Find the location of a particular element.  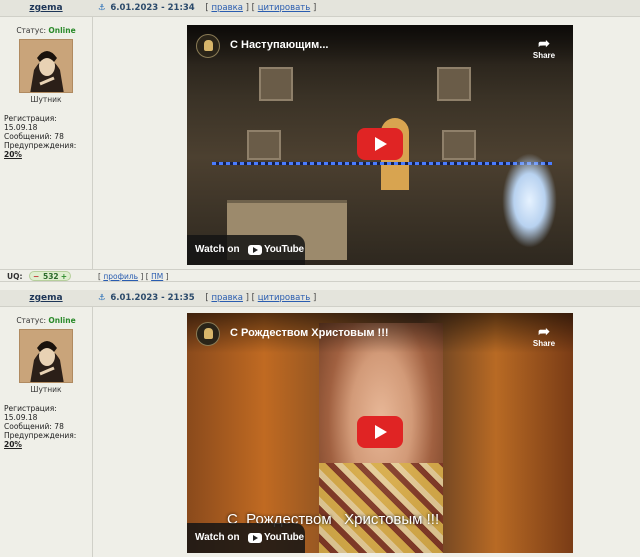

post-date: 6.01.2023 - 21:35 is located at coordinates (152, 298).